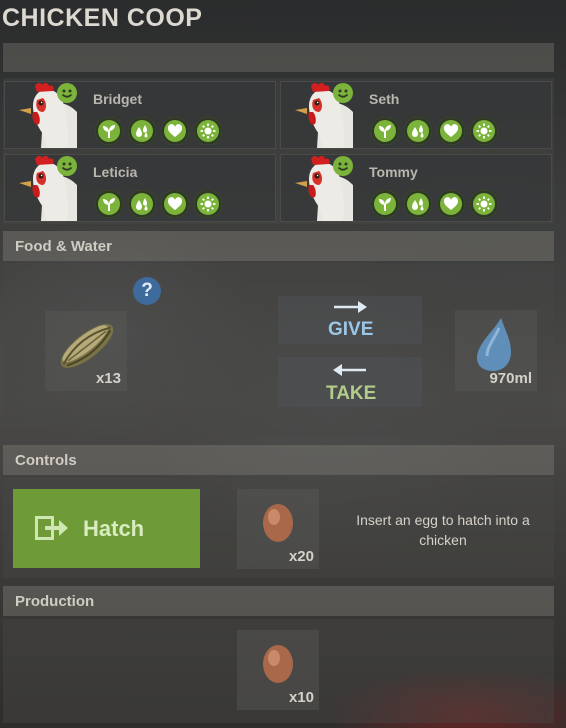 Image resolution: width=566 pixels, height=728 pixels. Describe the element at coordinates (117, 99) in the screenshot. I see `chicken-name: Bridget` at that location.